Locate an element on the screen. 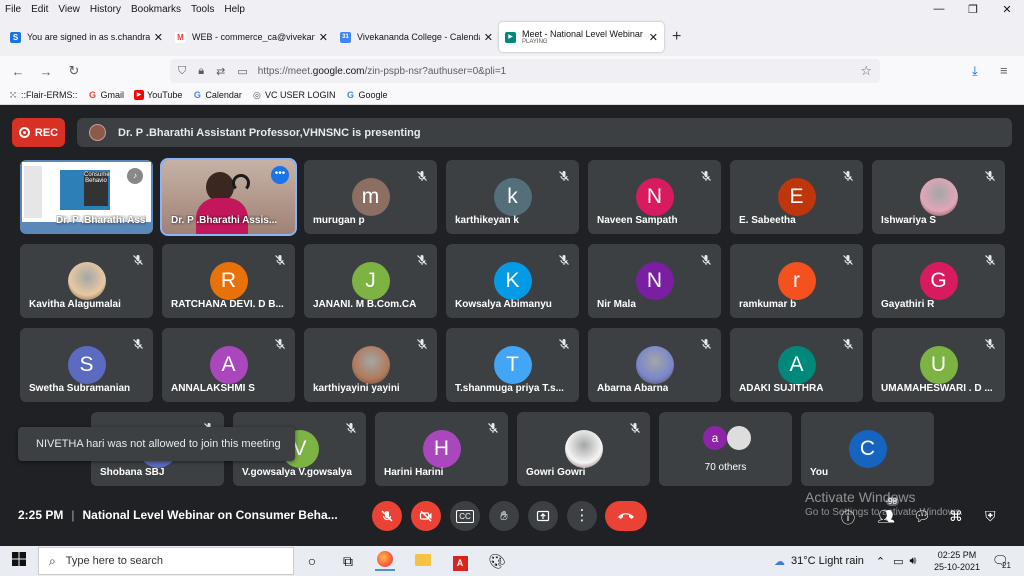  paint-icon: 🎨︎ is located at coordinates (497, 561).